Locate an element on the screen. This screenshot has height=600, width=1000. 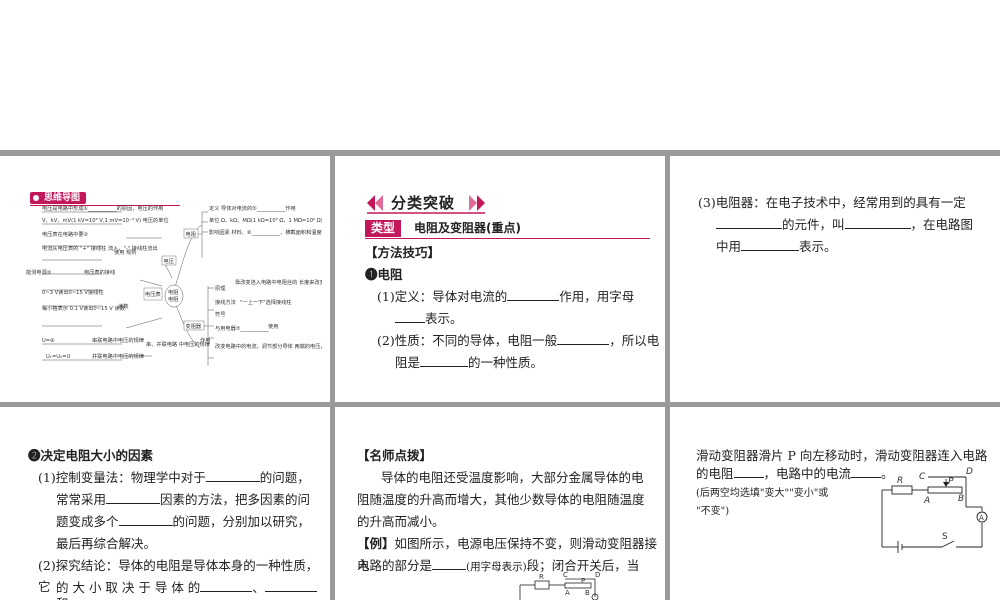
mm-left-5: 能测电源③ is located at coordinates (39, 272).